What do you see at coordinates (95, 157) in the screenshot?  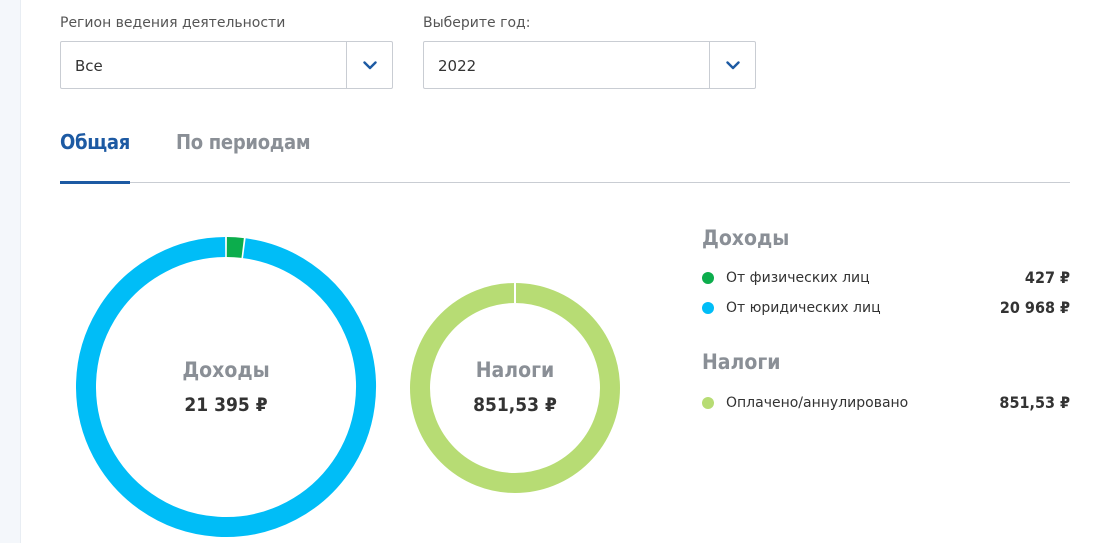 I see `tab-general: Общая` at bounding box center [95, 157].